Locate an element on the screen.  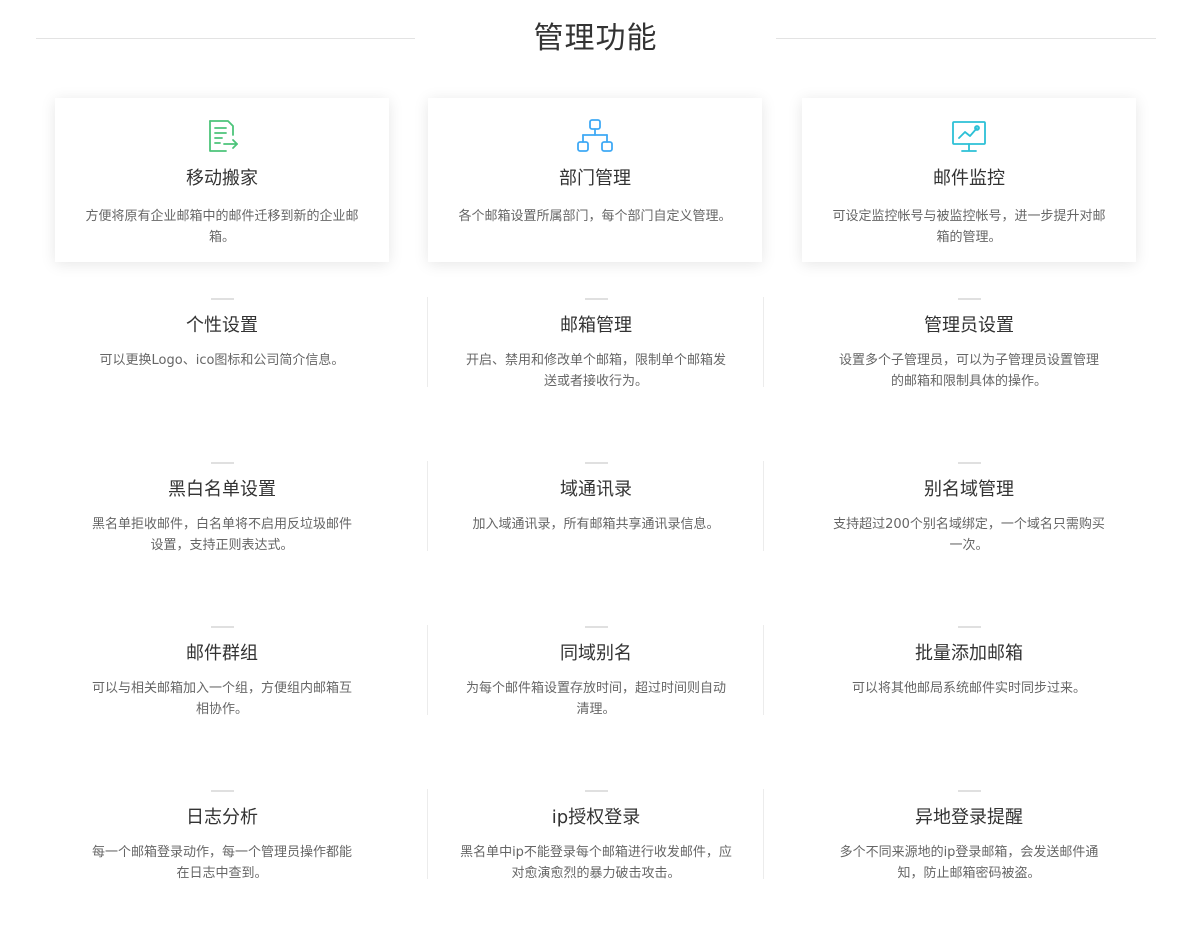
card-title: 移动搬家 is located at coordinates (222, 178).